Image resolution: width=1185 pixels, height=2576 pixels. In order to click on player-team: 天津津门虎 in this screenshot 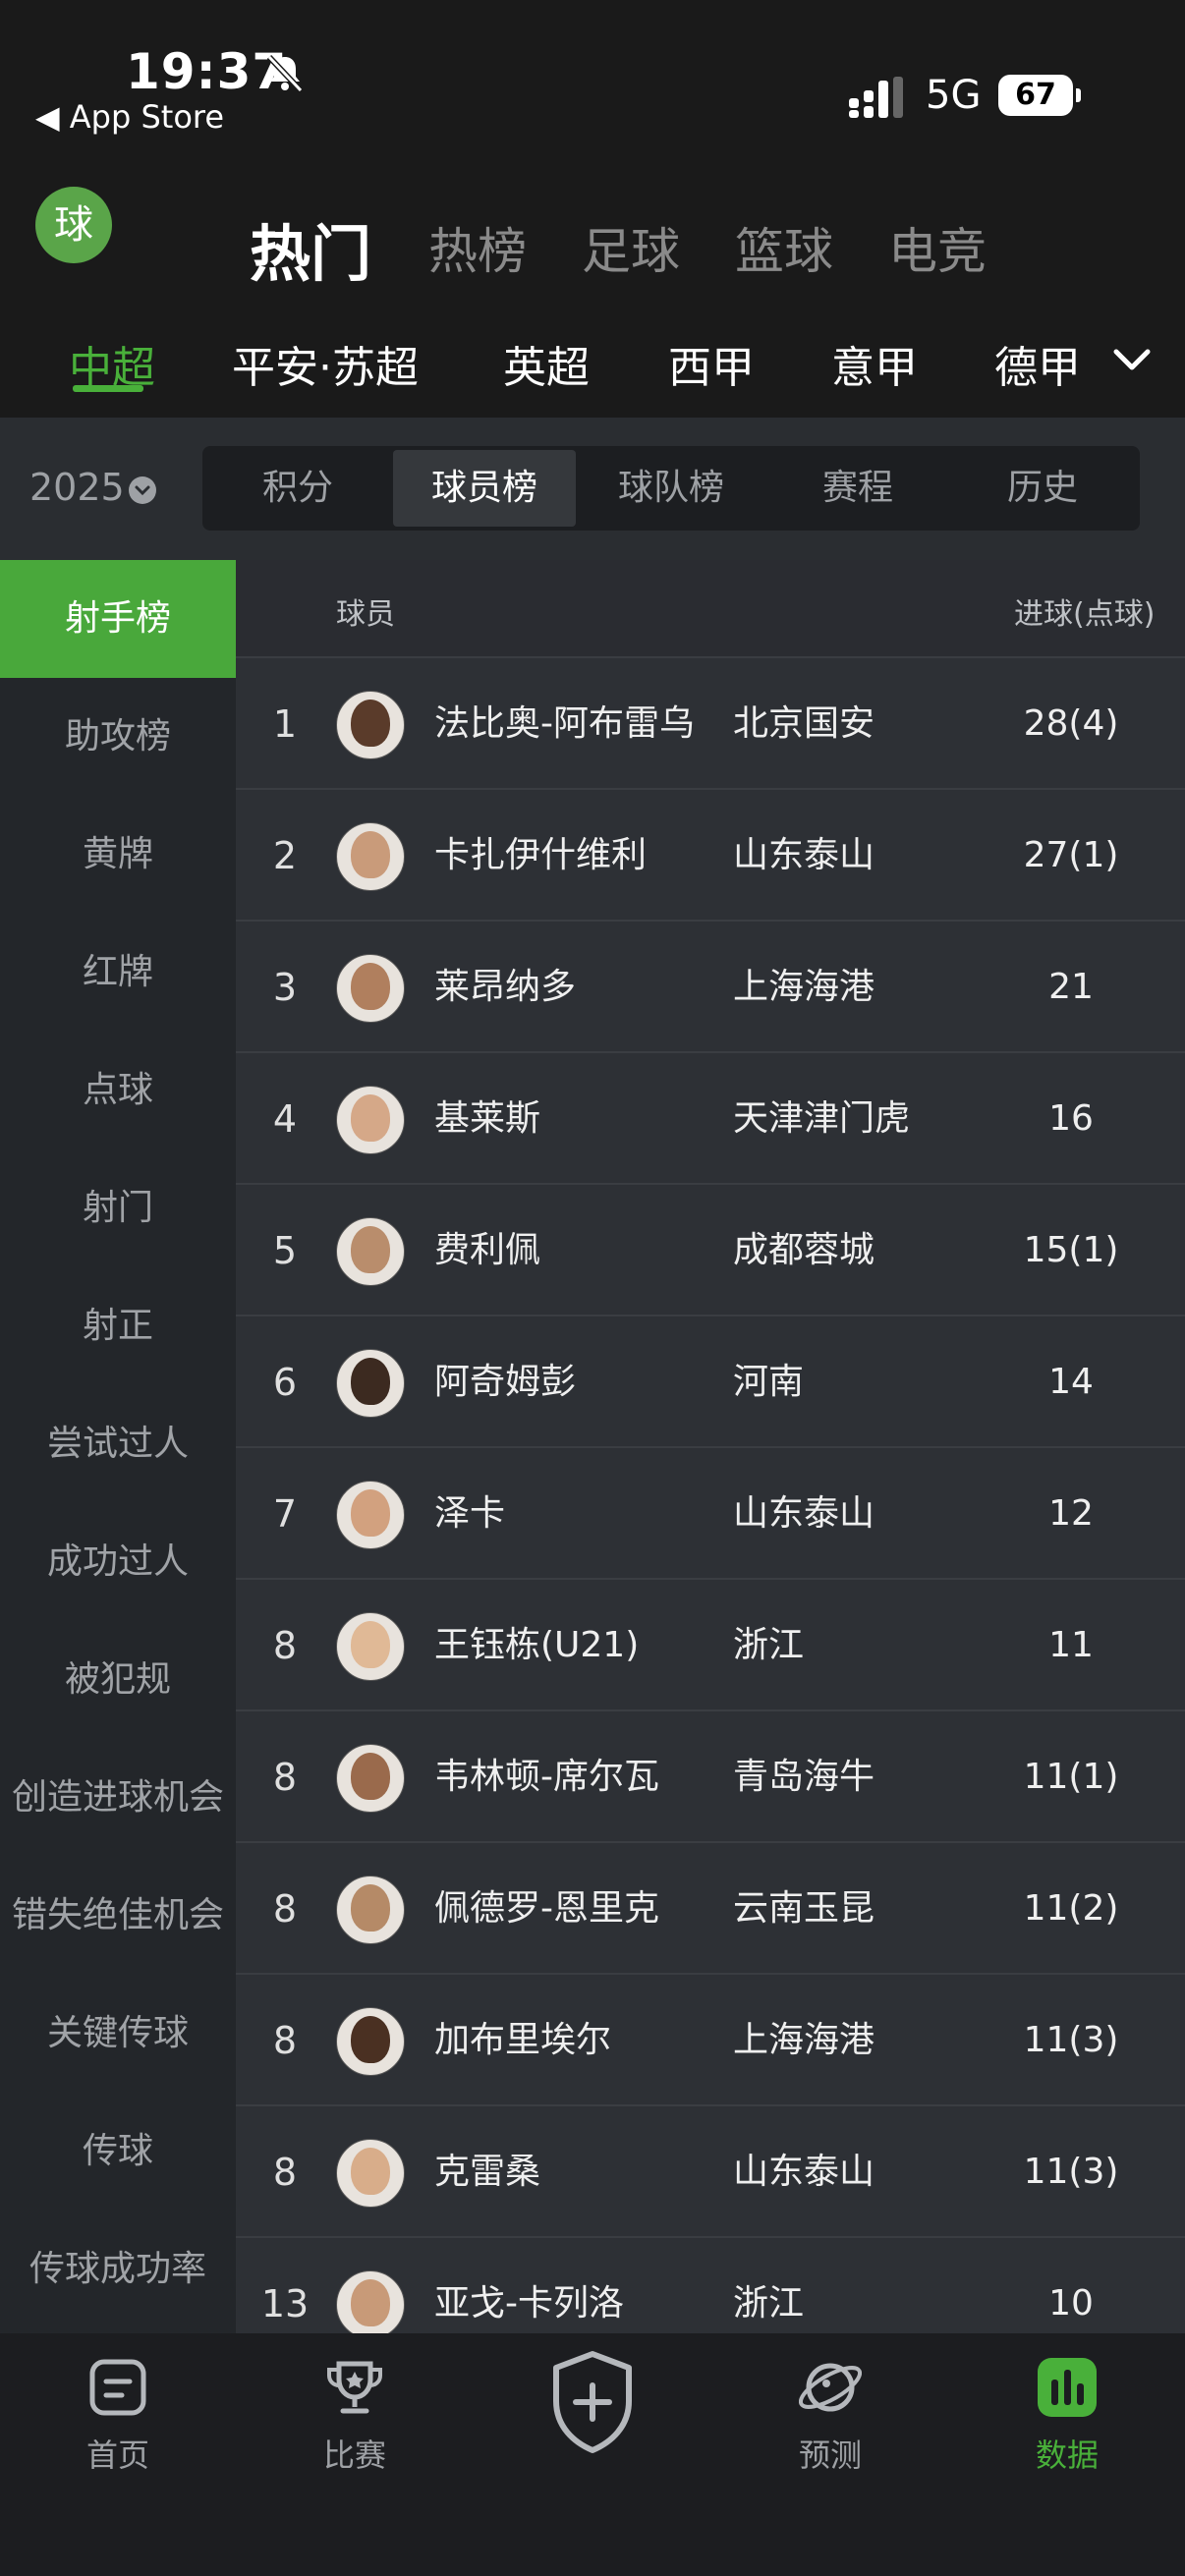, I will do `click(822, 1118)`.